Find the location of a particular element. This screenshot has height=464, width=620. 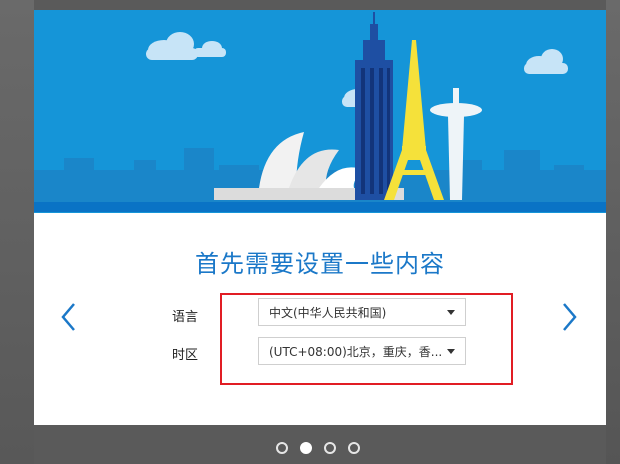

skyscraper-icon is located at coordinates (374, 106).